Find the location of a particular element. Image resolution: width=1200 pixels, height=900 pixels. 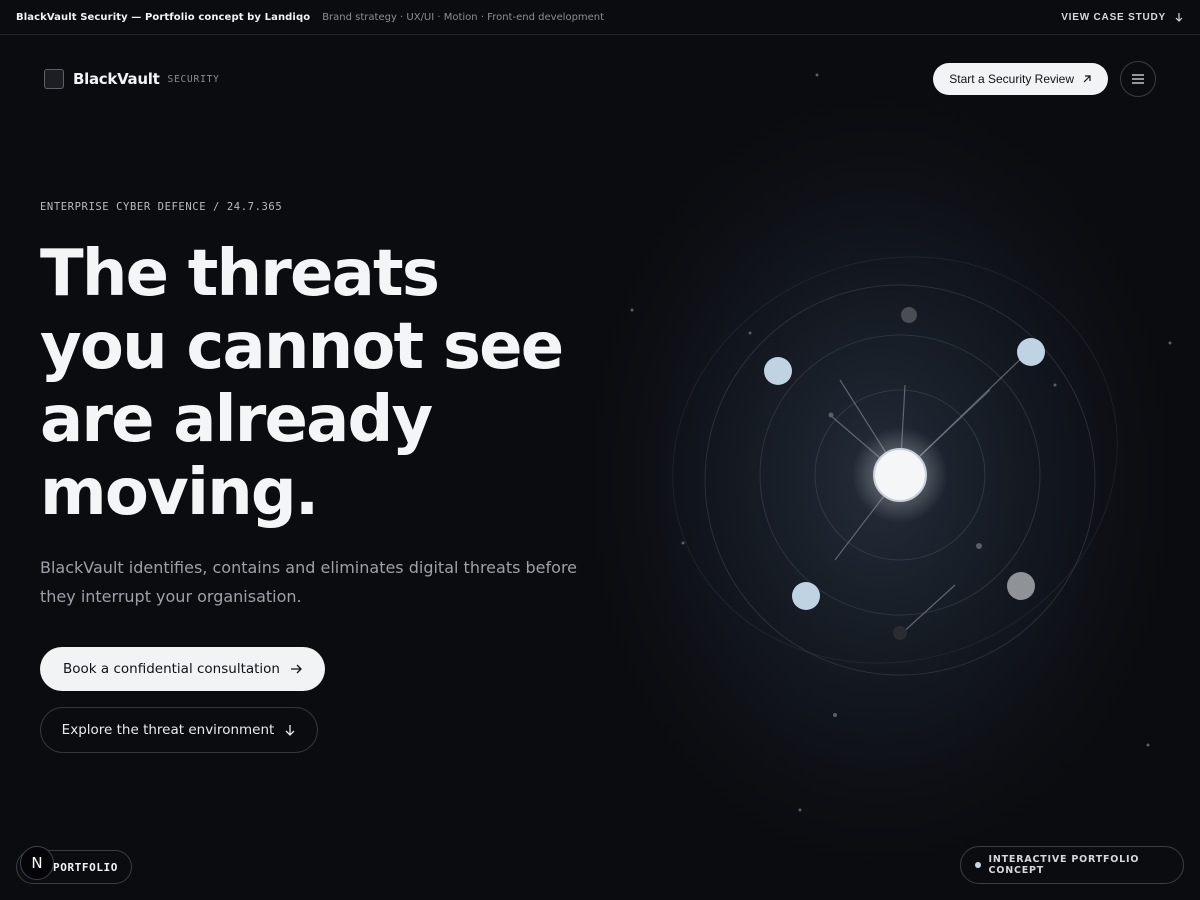

n-badge-icon: N is located at coordinates (37, 863).